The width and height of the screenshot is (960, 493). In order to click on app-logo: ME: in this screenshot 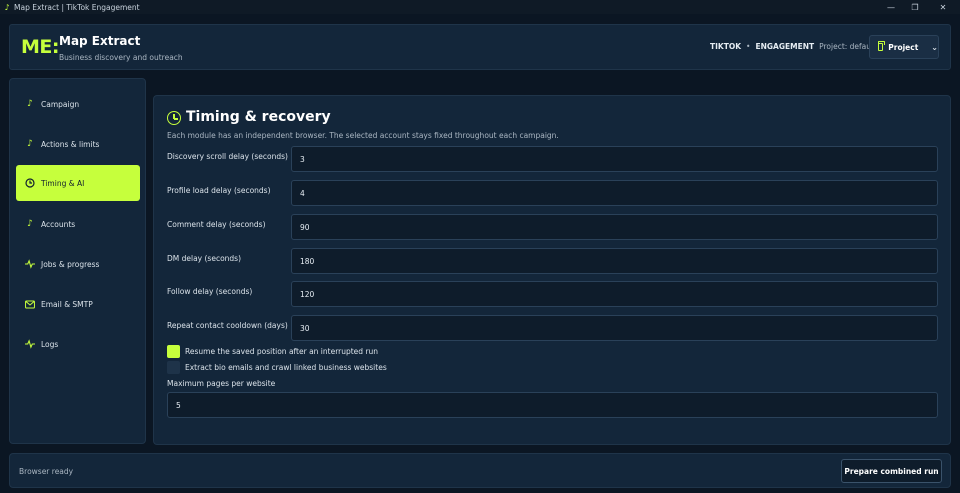, I will do `click(40, 47)`.